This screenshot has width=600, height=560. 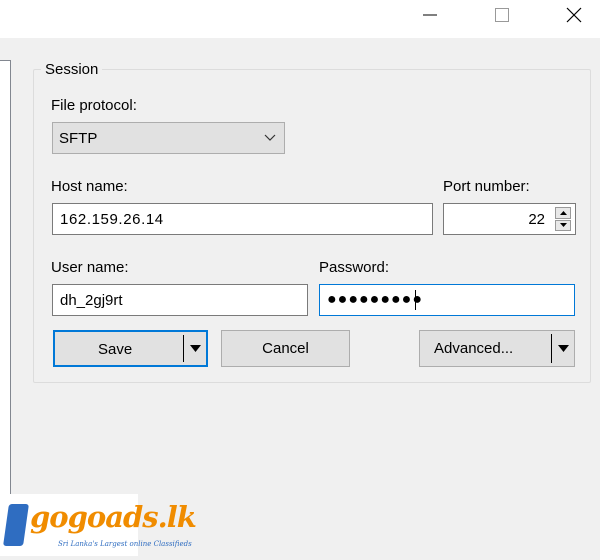 What do you see at coordinates (125, 544) in the screenshot?
I see `logo-tagline: Sri Lanka's Largest online Classifieds` at bounding box center [125, 544].